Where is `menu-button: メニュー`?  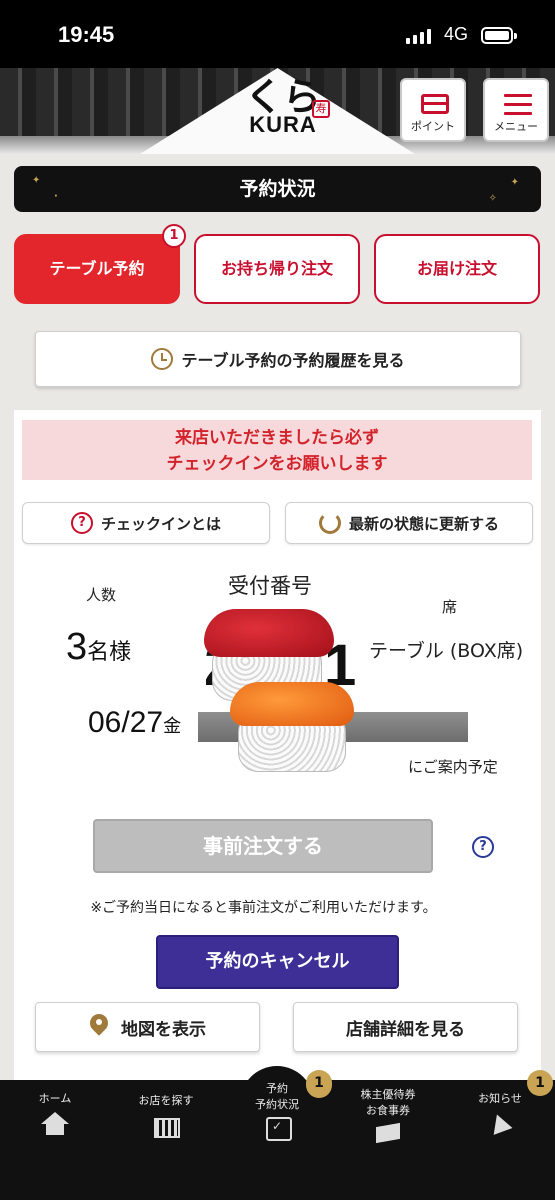 menu-button: メニュー is located at coordinates (516, 110).